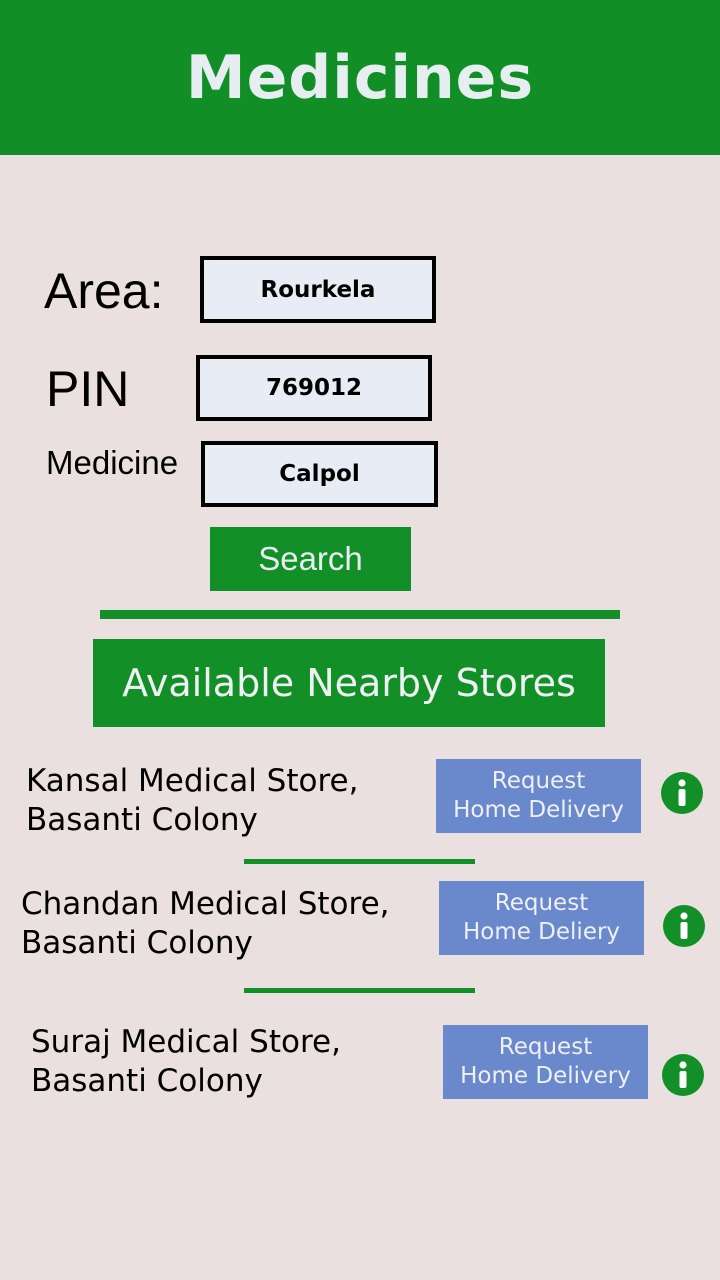 Image resolution: width=720 pixels, height=1280 pixels. What do you see at coordinates (318, 289) in the screenshot?
I see `area-input: Rourkela` at bounding box center [318, 289].